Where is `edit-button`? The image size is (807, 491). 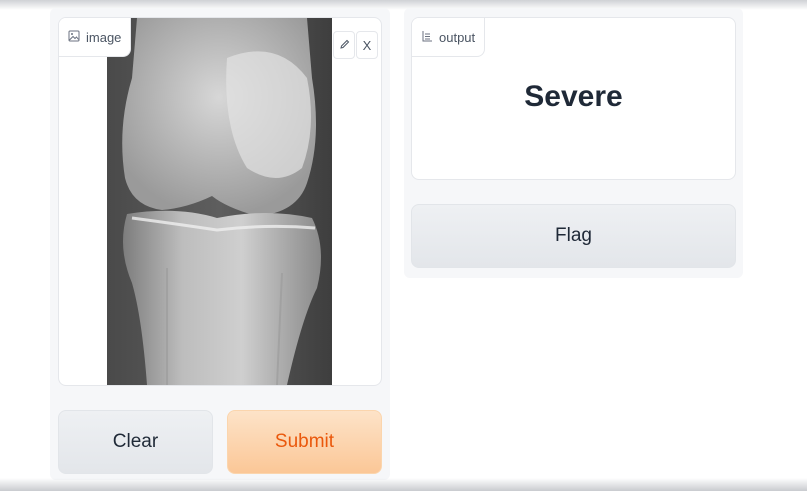 edit-button is located at coordinates (344, 45).